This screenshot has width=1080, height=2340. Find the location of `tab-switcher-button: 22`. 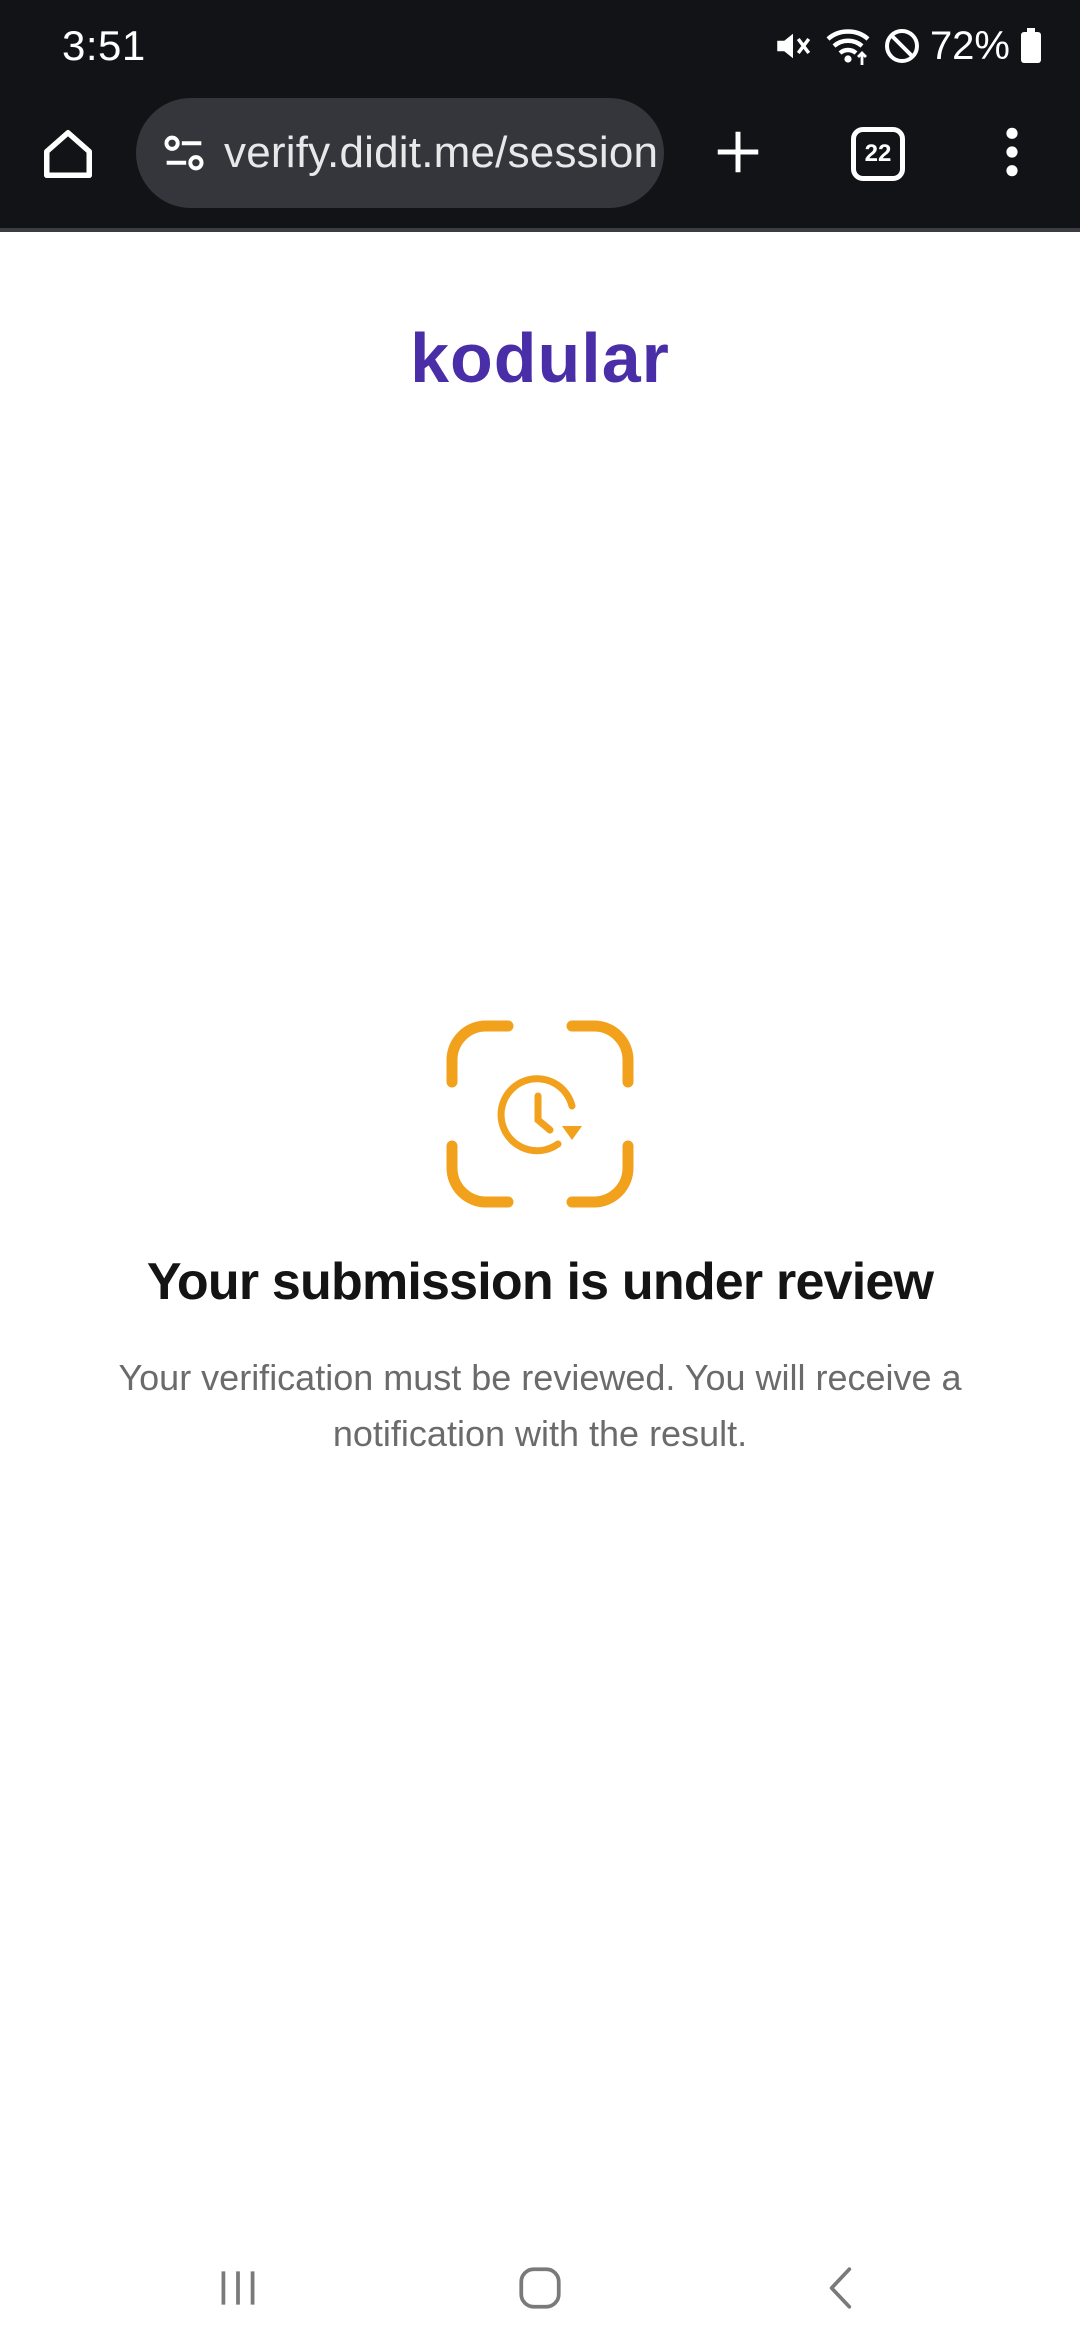

tab-switcher-button: 22 is located at coordinates (878, 154).